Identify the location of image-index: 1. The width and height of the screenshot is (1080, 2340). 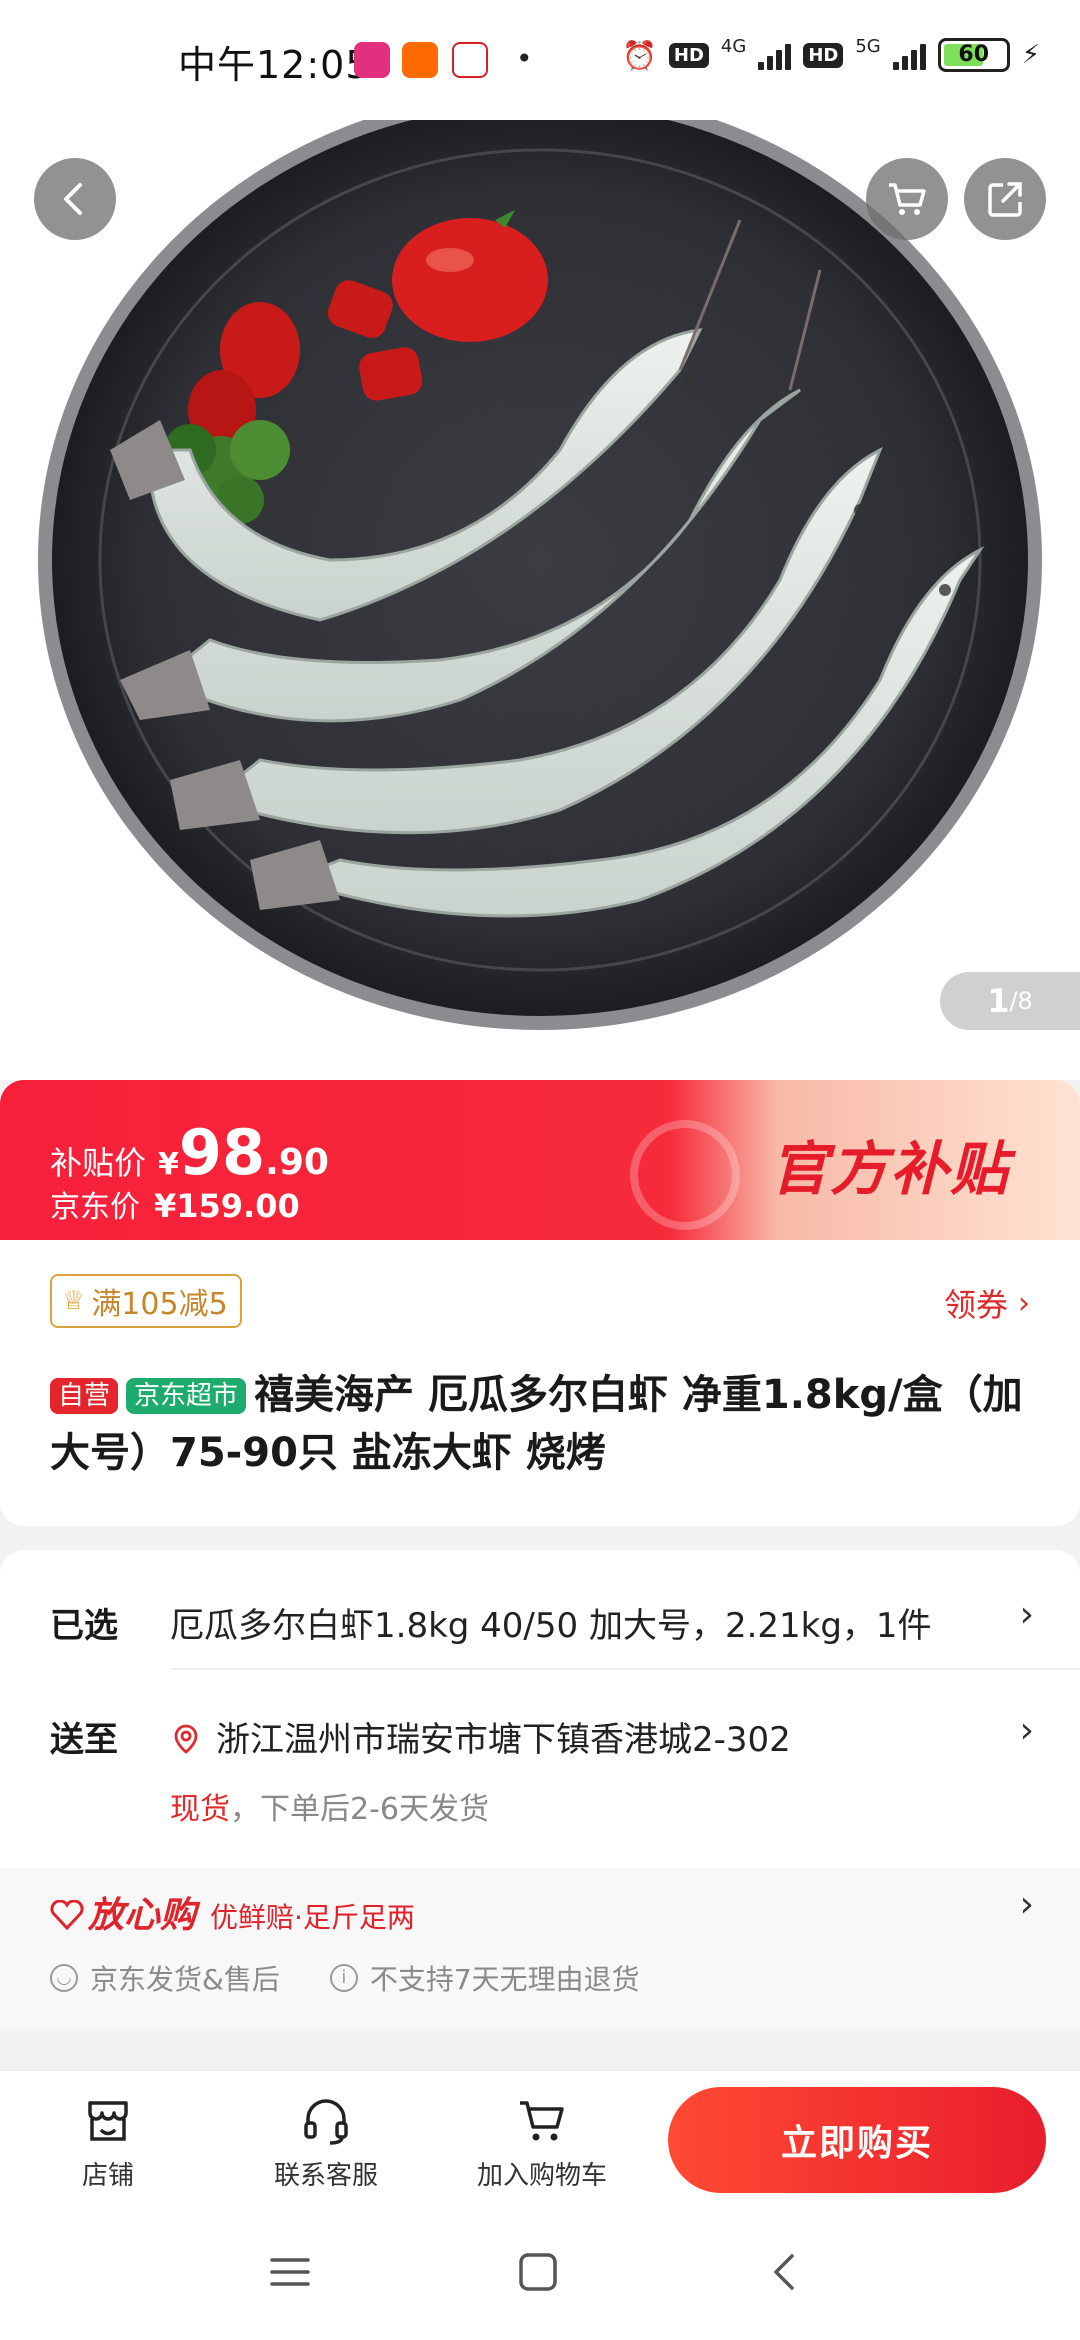
(998, 1001).